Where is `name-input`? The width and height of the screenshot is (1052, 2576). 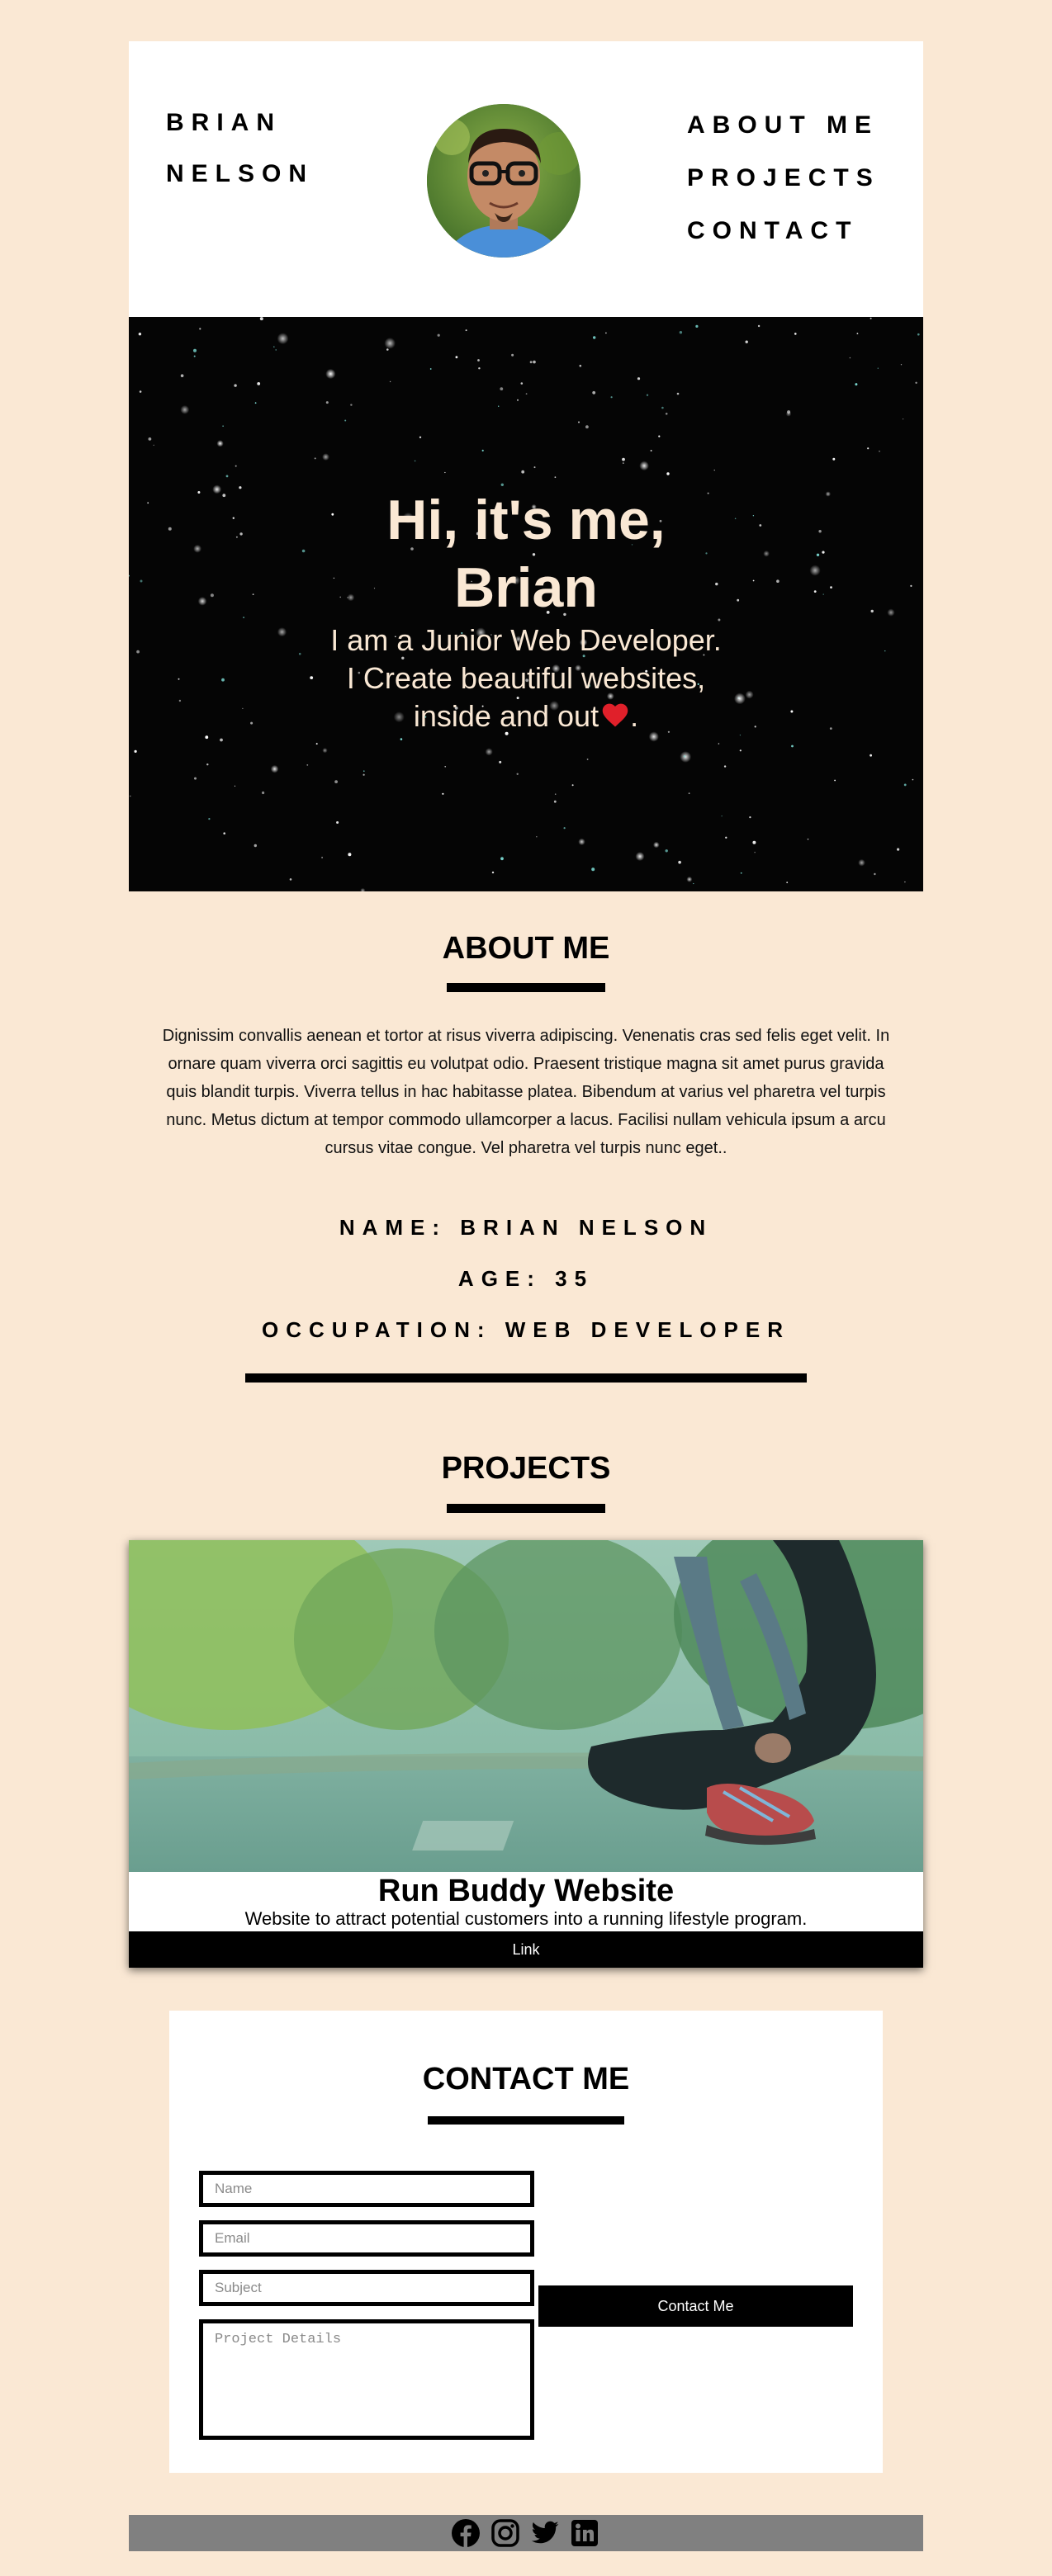 name-input is located at coordinates (366, 2189).